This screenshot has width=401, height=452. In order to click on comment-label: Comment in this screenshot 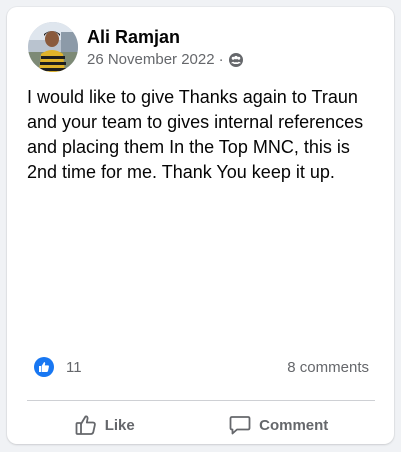, I will do `click(294, 425)`.